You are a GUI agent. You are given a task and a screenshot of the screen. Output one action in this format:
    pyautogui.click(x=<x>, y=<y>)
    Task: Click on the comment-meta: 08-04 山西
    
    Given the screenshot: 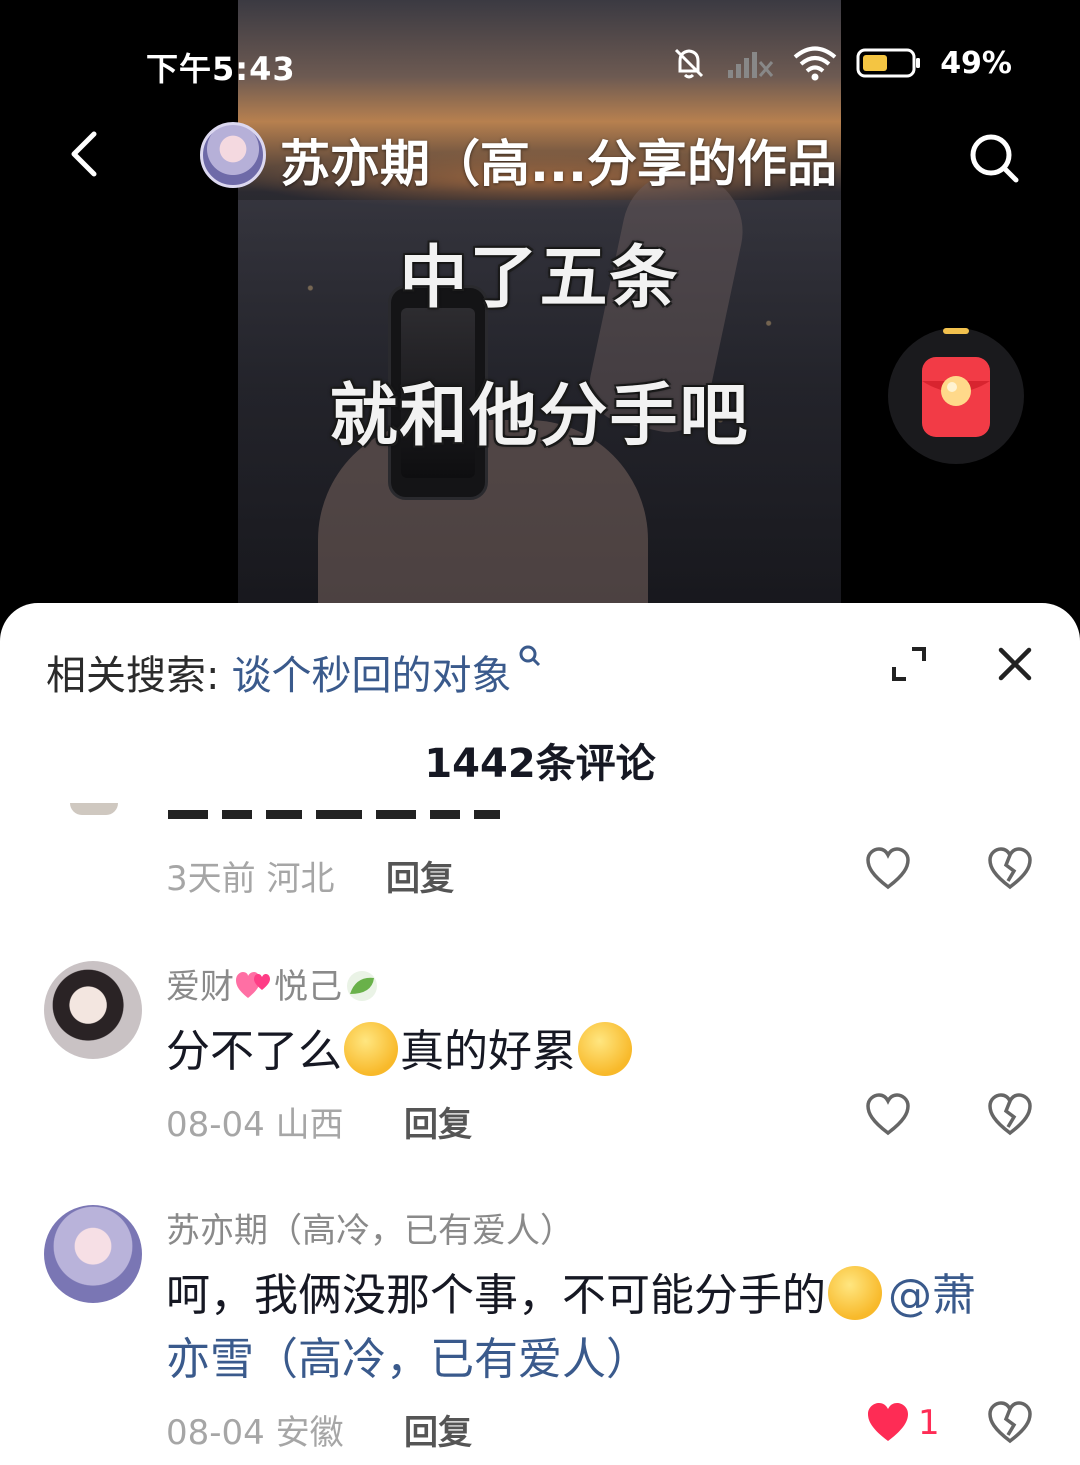 What is the action you would take?
    pyautogui.click(x=255, y=1125)
    